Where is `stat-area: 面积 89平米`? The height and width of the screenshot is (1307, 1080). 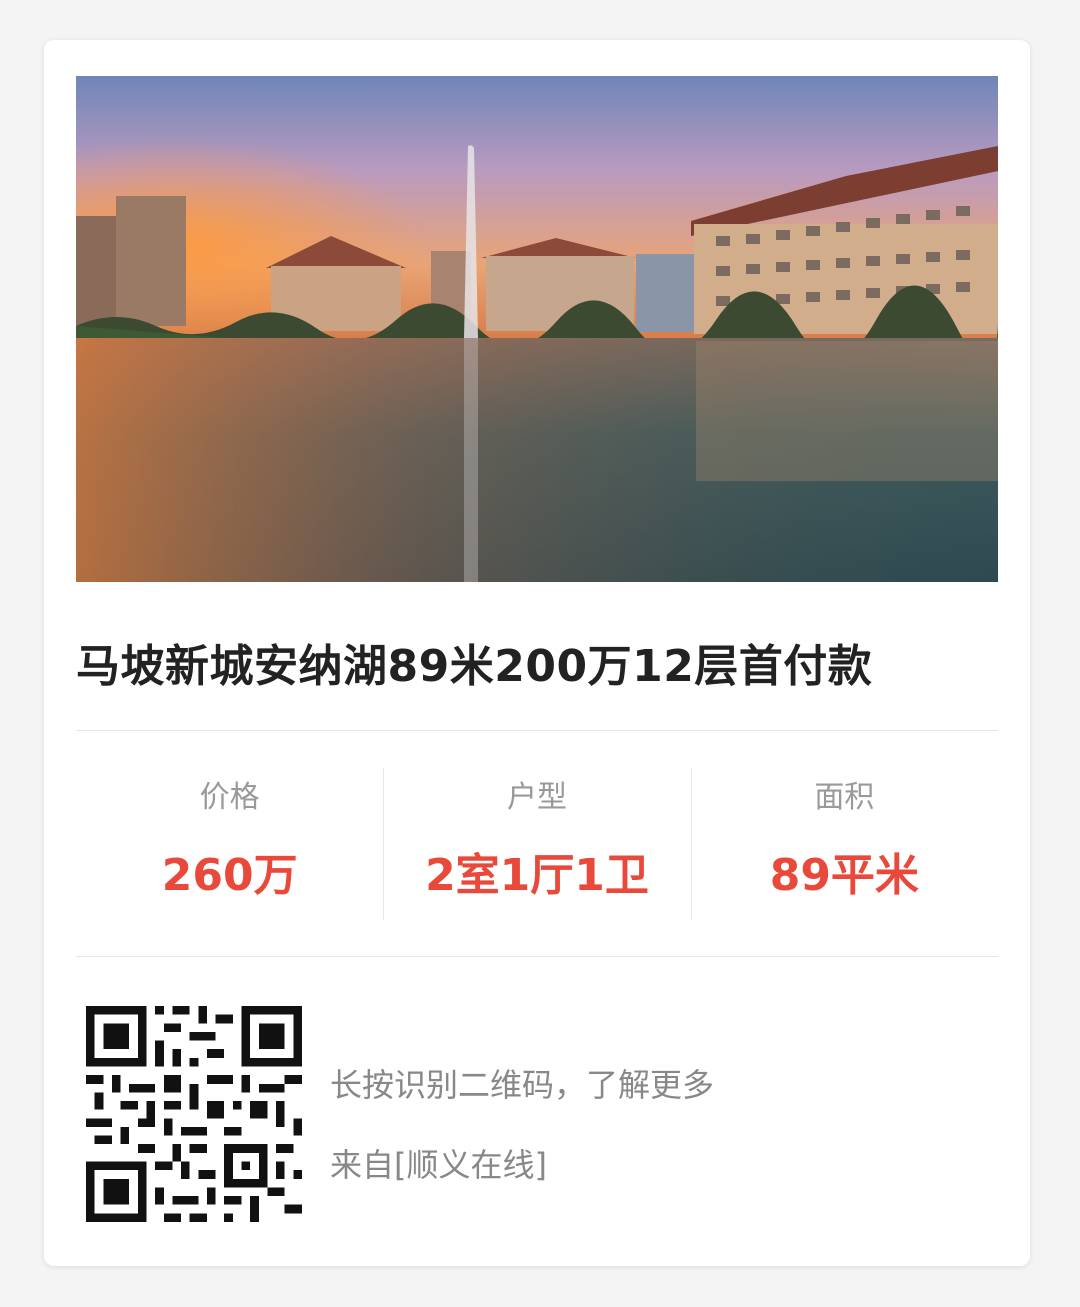
stat-area: 面积 89平米 is located at coordinates (844, 845).